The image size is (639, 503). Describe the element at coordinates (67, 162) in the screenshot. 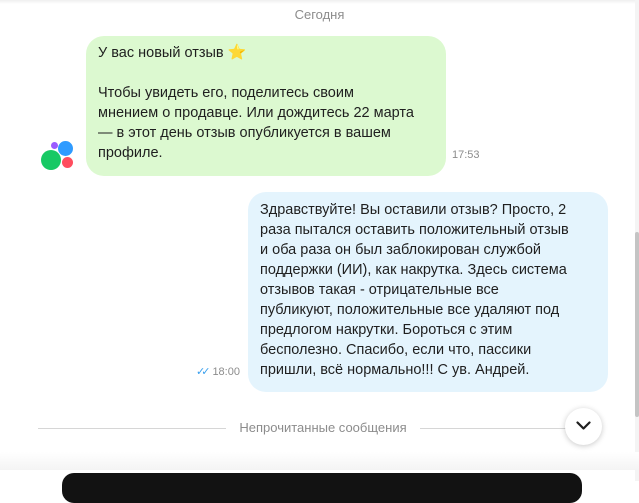

I see `avatar-dot-red` at that location.